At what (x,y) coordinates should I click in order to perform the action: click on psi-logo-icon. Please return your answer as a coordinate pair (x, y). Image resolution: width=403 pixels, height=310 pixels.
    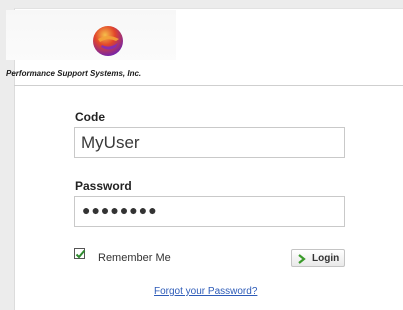
    Looking at the image, I should click on (108, 41).